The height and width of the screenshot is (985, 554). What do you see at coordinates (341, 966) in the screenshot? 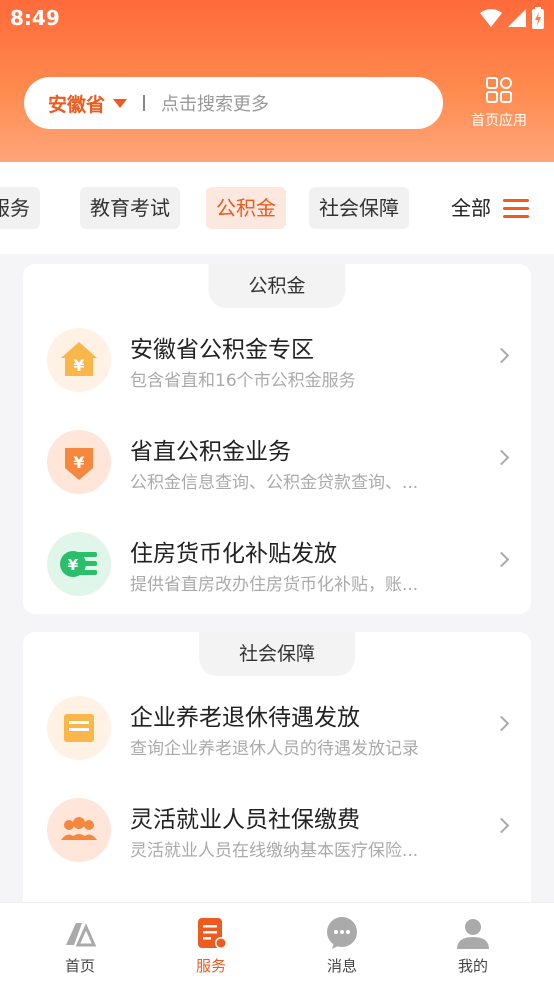
I see `nav-messages-label: 消息` at bounding box center [341, 966].